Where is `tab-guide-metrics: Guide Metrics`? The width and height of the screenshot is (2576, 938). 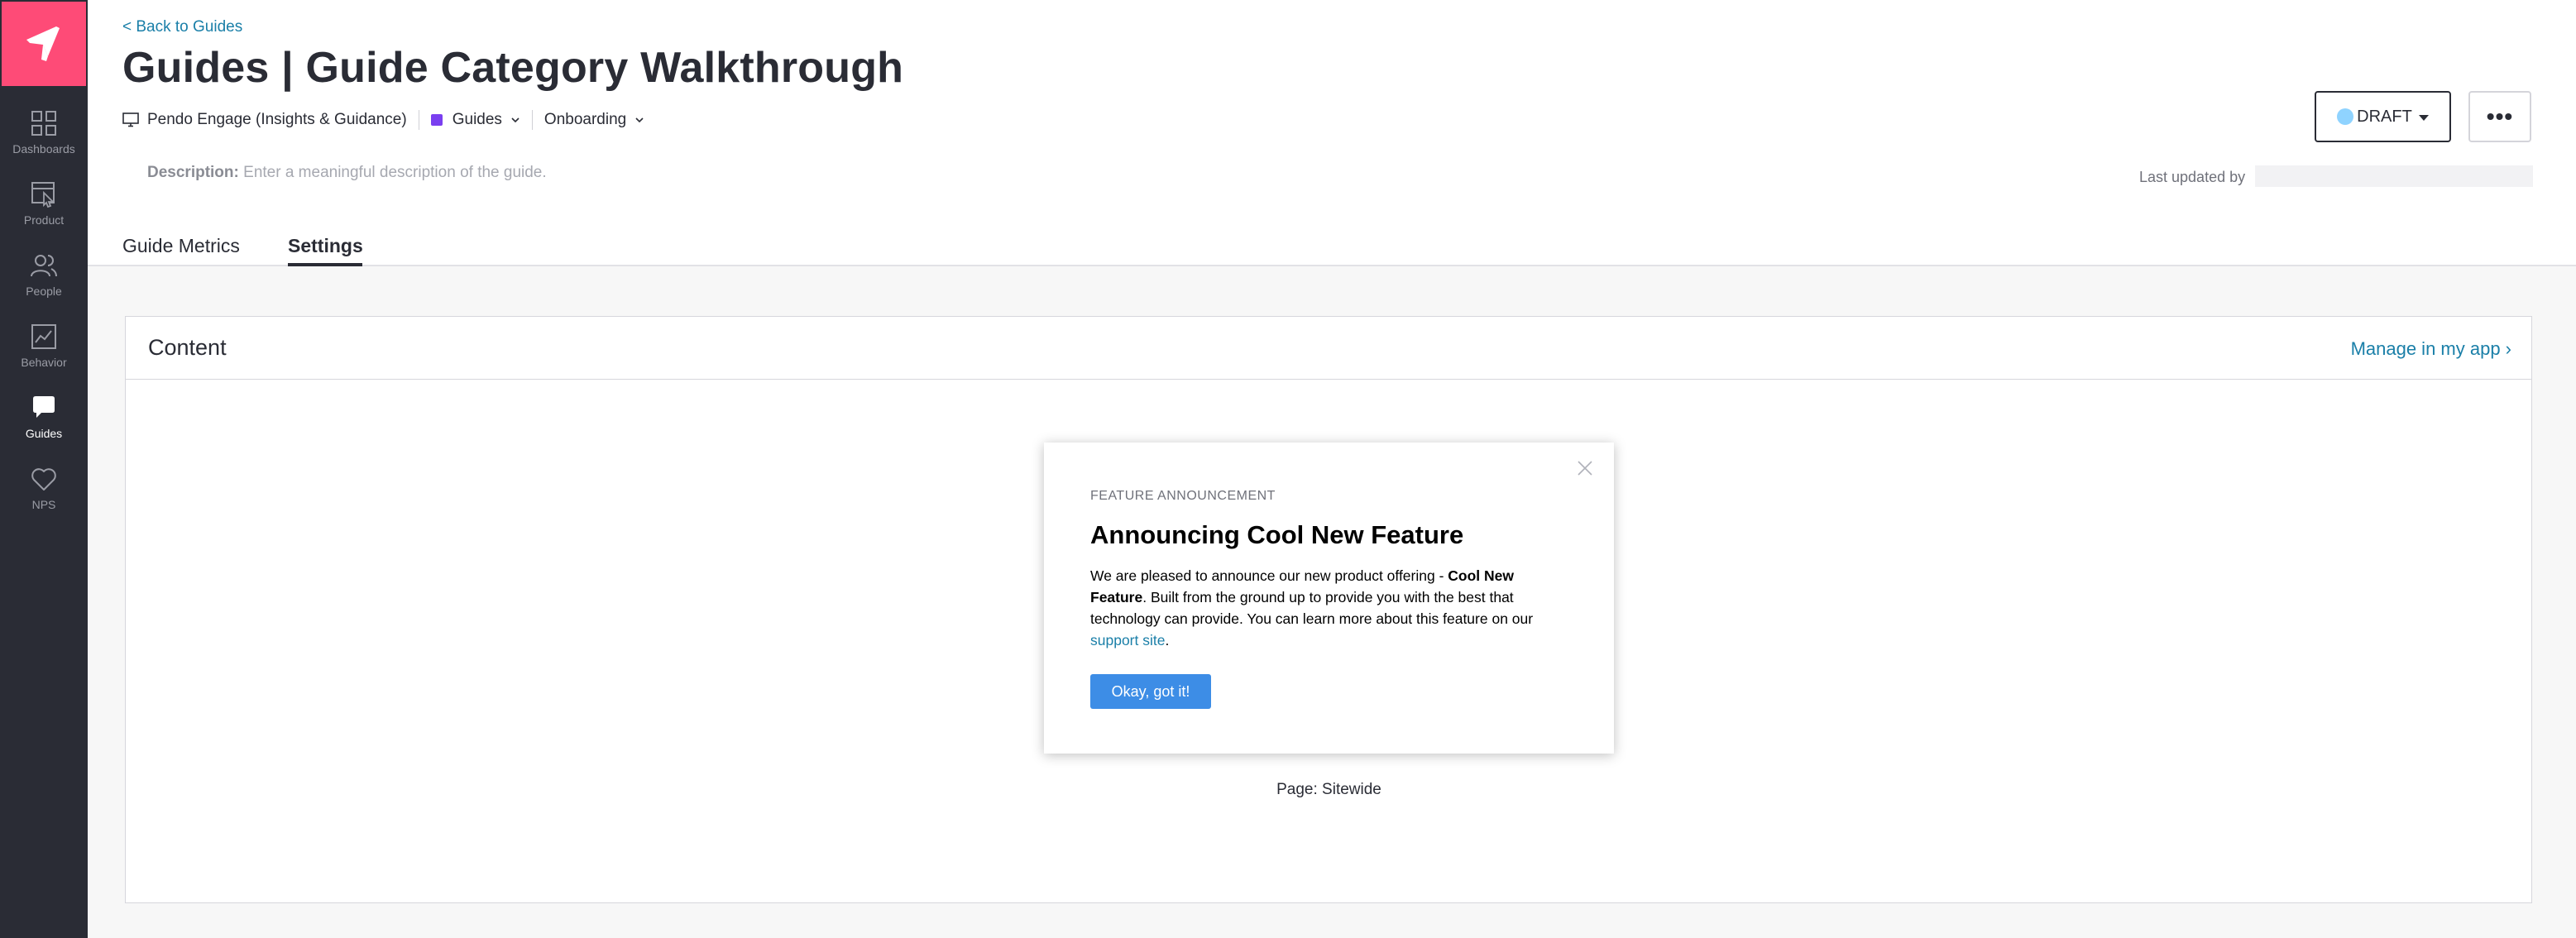 tab-guide-metrics: Guide Metrics is located at coordinates (181, 246).